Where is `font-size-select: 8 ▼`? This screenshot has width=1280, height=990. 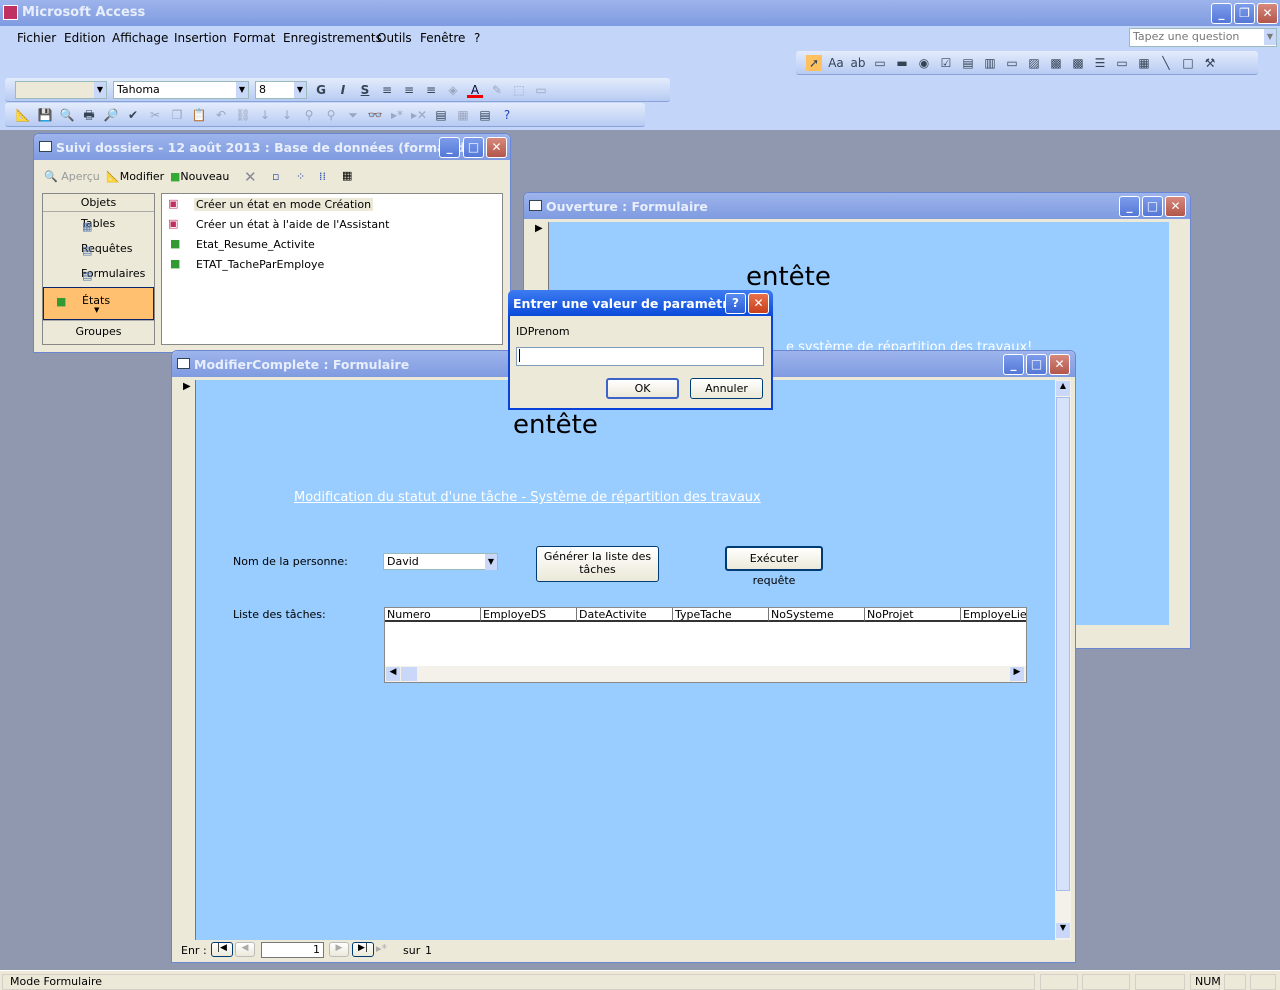
font-size-select: 8 ▼ is located at coordinates (281, 89).